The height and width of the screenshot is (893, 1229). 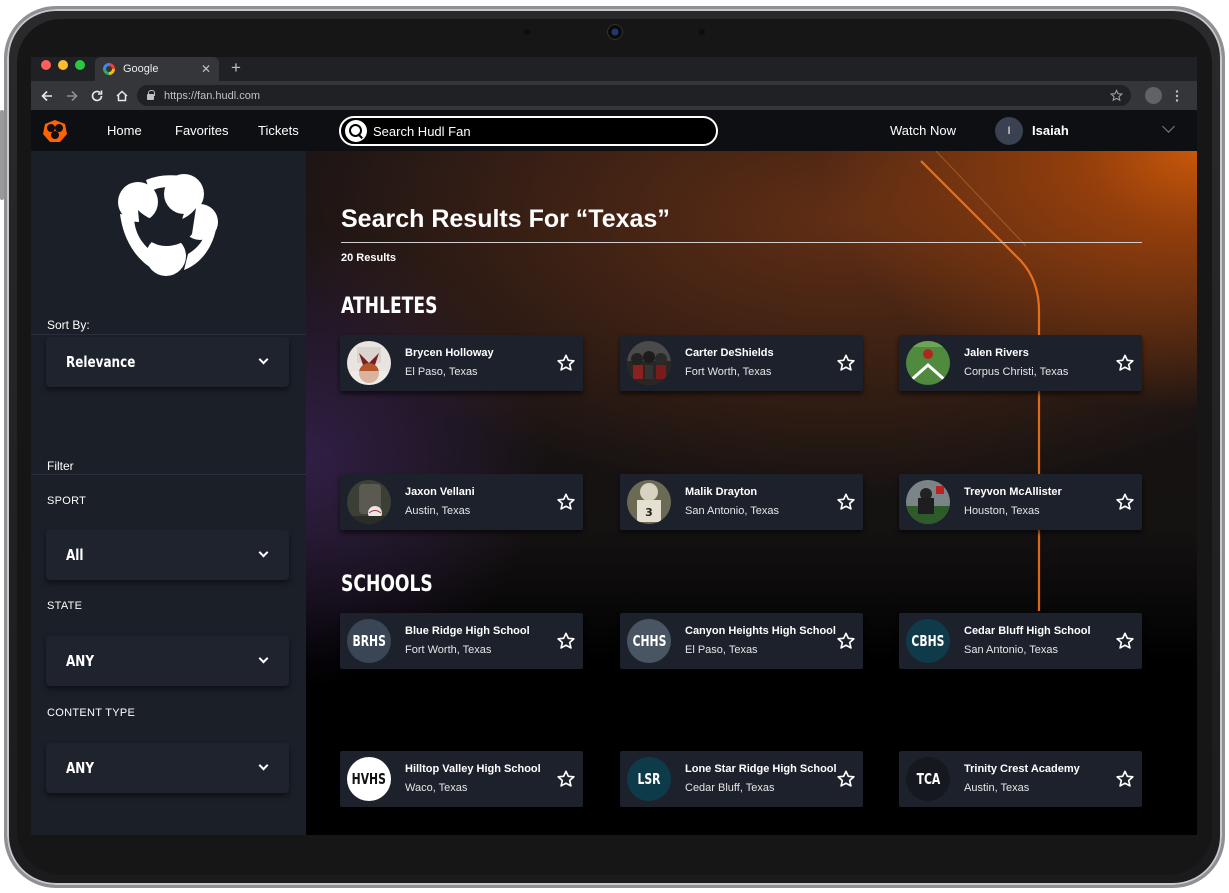 I want to click on browser-profile-avatar, so click(x=1153, y=95).